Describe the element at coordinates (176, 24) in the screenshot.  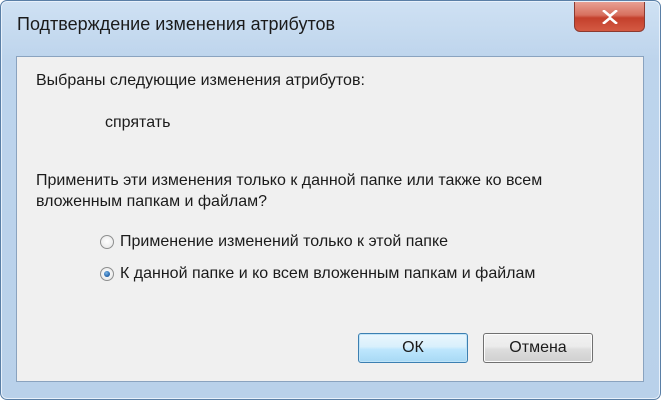
I see `window-title: Подтверждение изменения атрибутов` at that location.